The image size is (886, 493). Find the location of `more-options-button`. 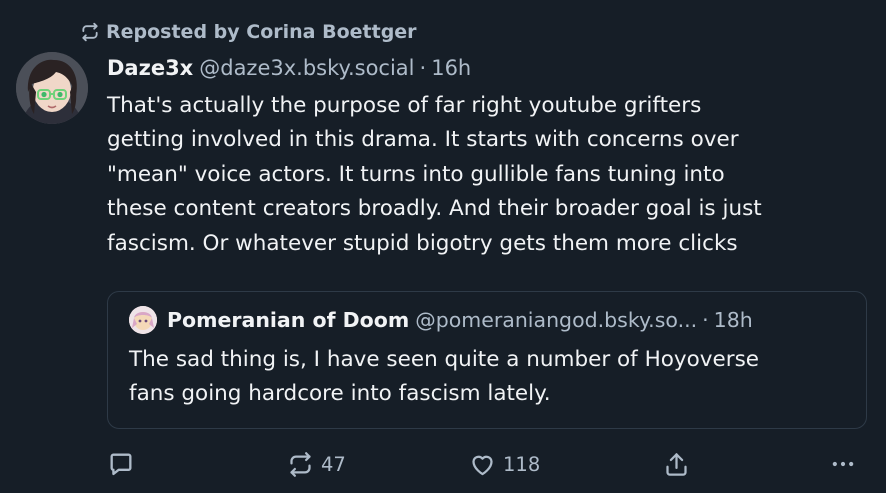

more-options-button is located at coordinates (843, 464).